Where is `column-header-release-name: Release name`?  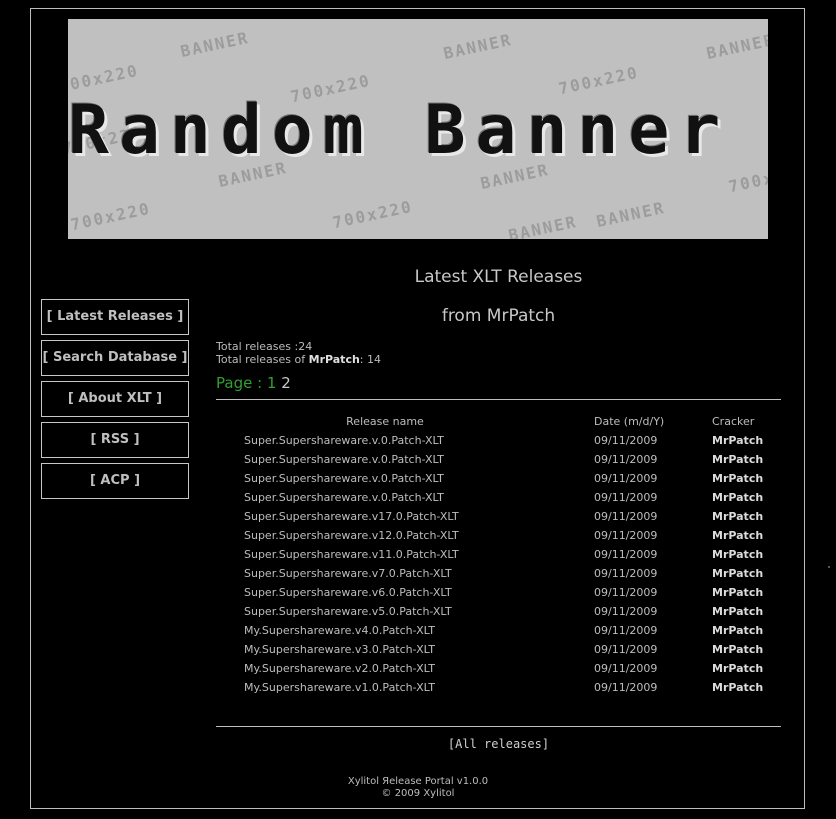
column-header-release-name: Release name is located at coordinates (385, 421).